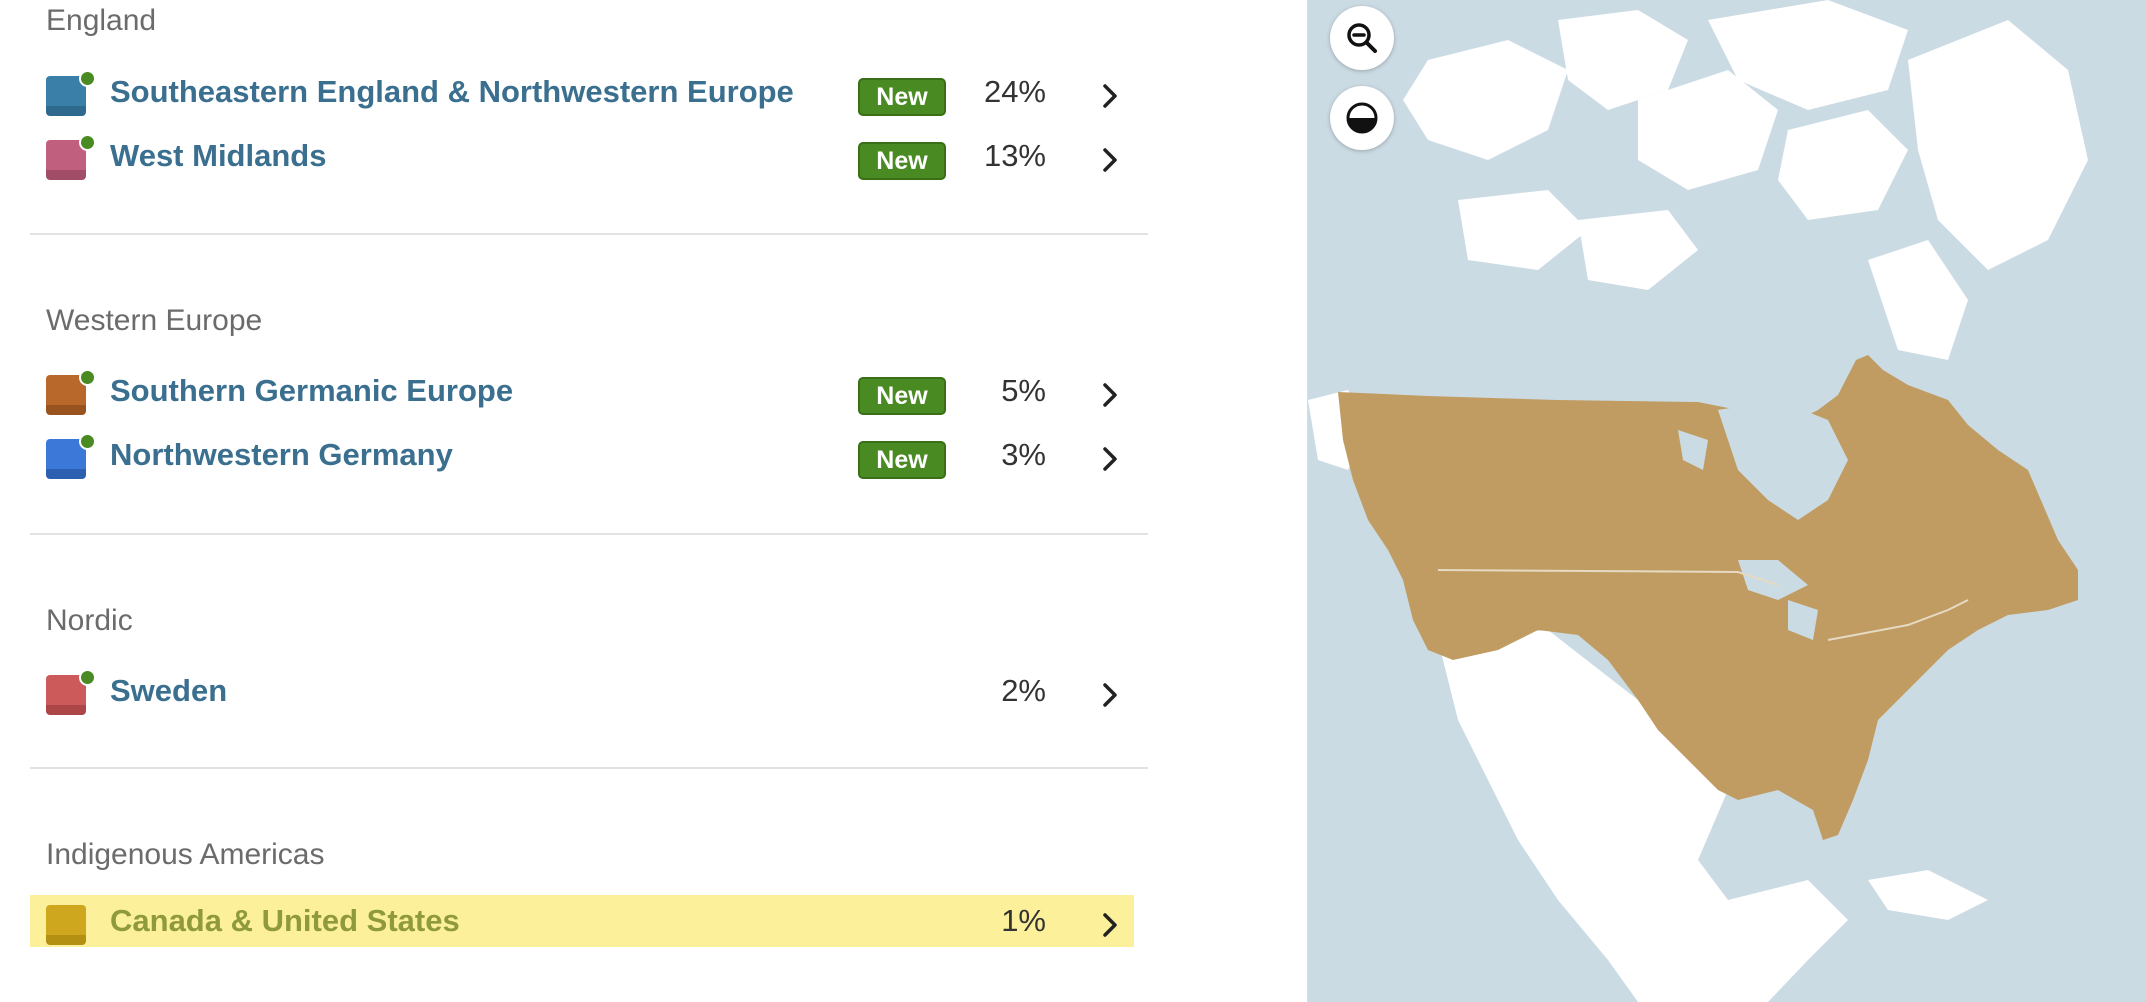 The width and height of the screenshot is (2146, 1002). What do you see at coordinates (1023, 390) in the screenshot?
I see `region-percent: 5%` at bounding box center [1023, 390].